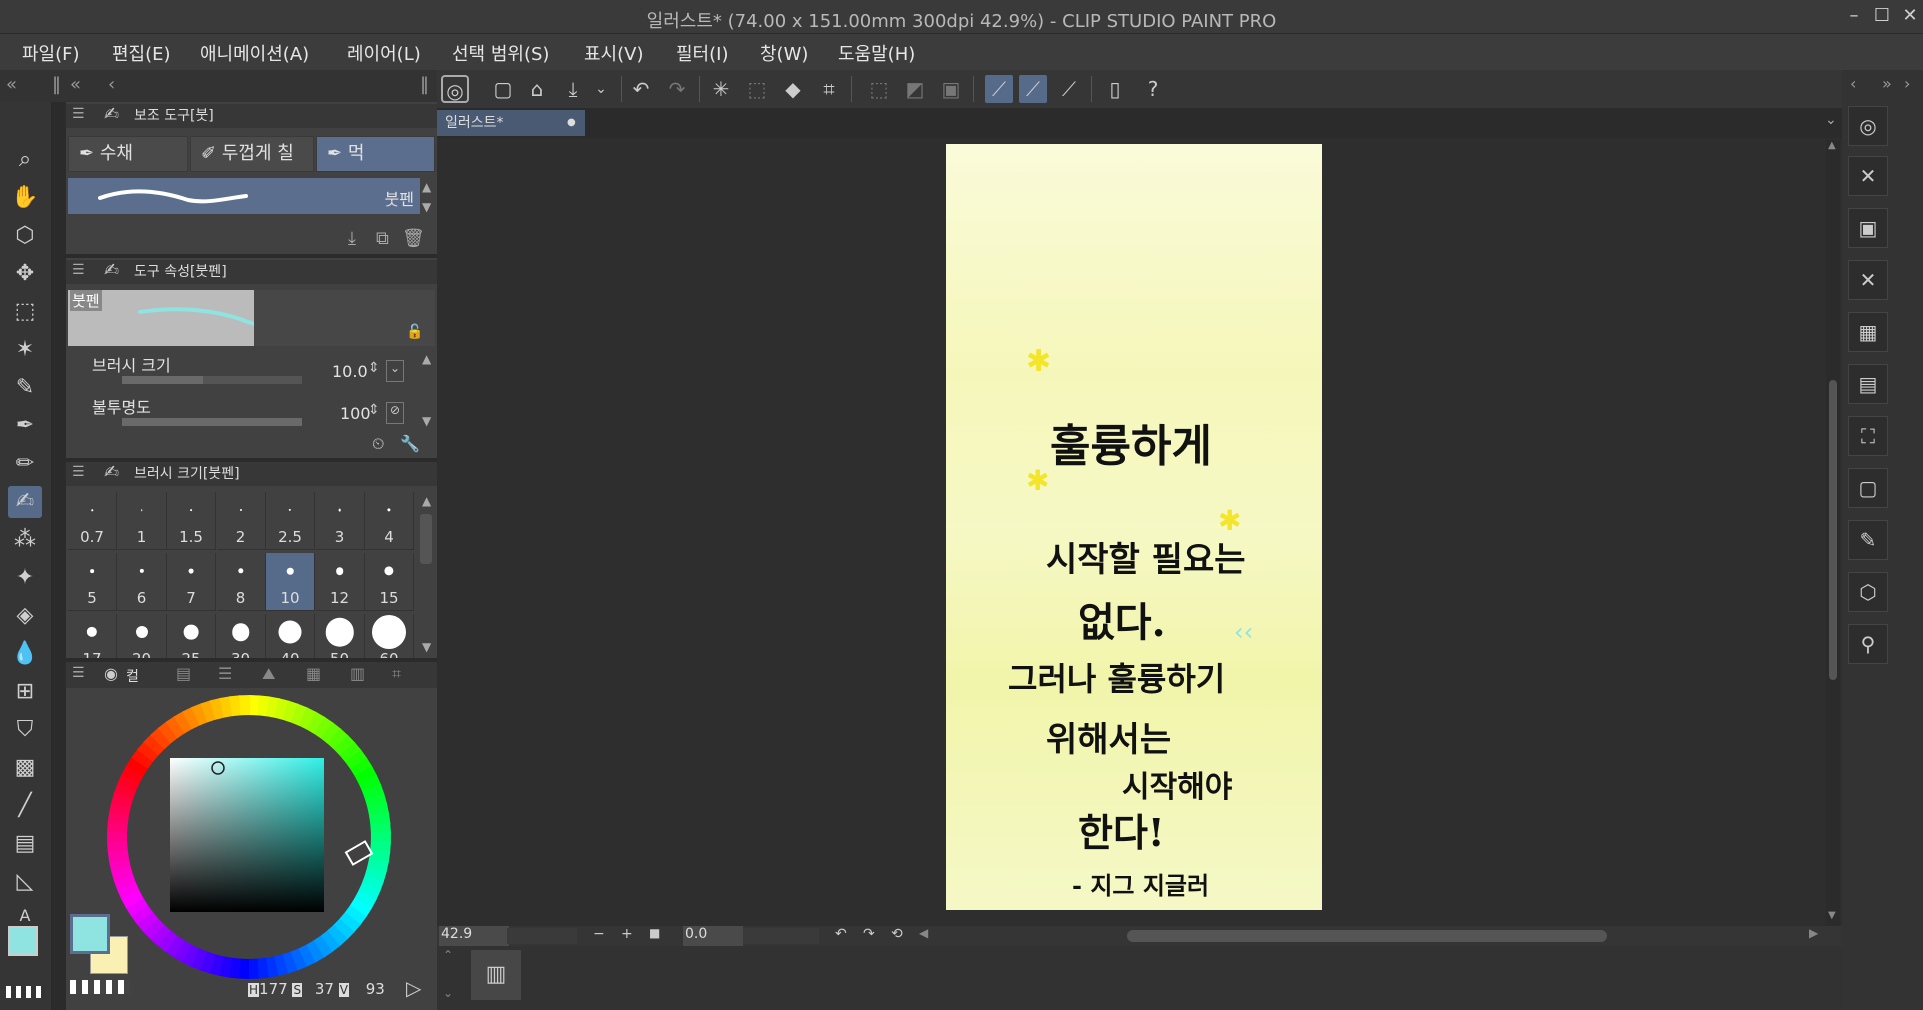 Image resolution: width=1923 pixels, height=1010 pixels. Describe the element at coordinates (111, 673) in the screenshot. I see `color-wheel-tab-icon: ◉` at that location.